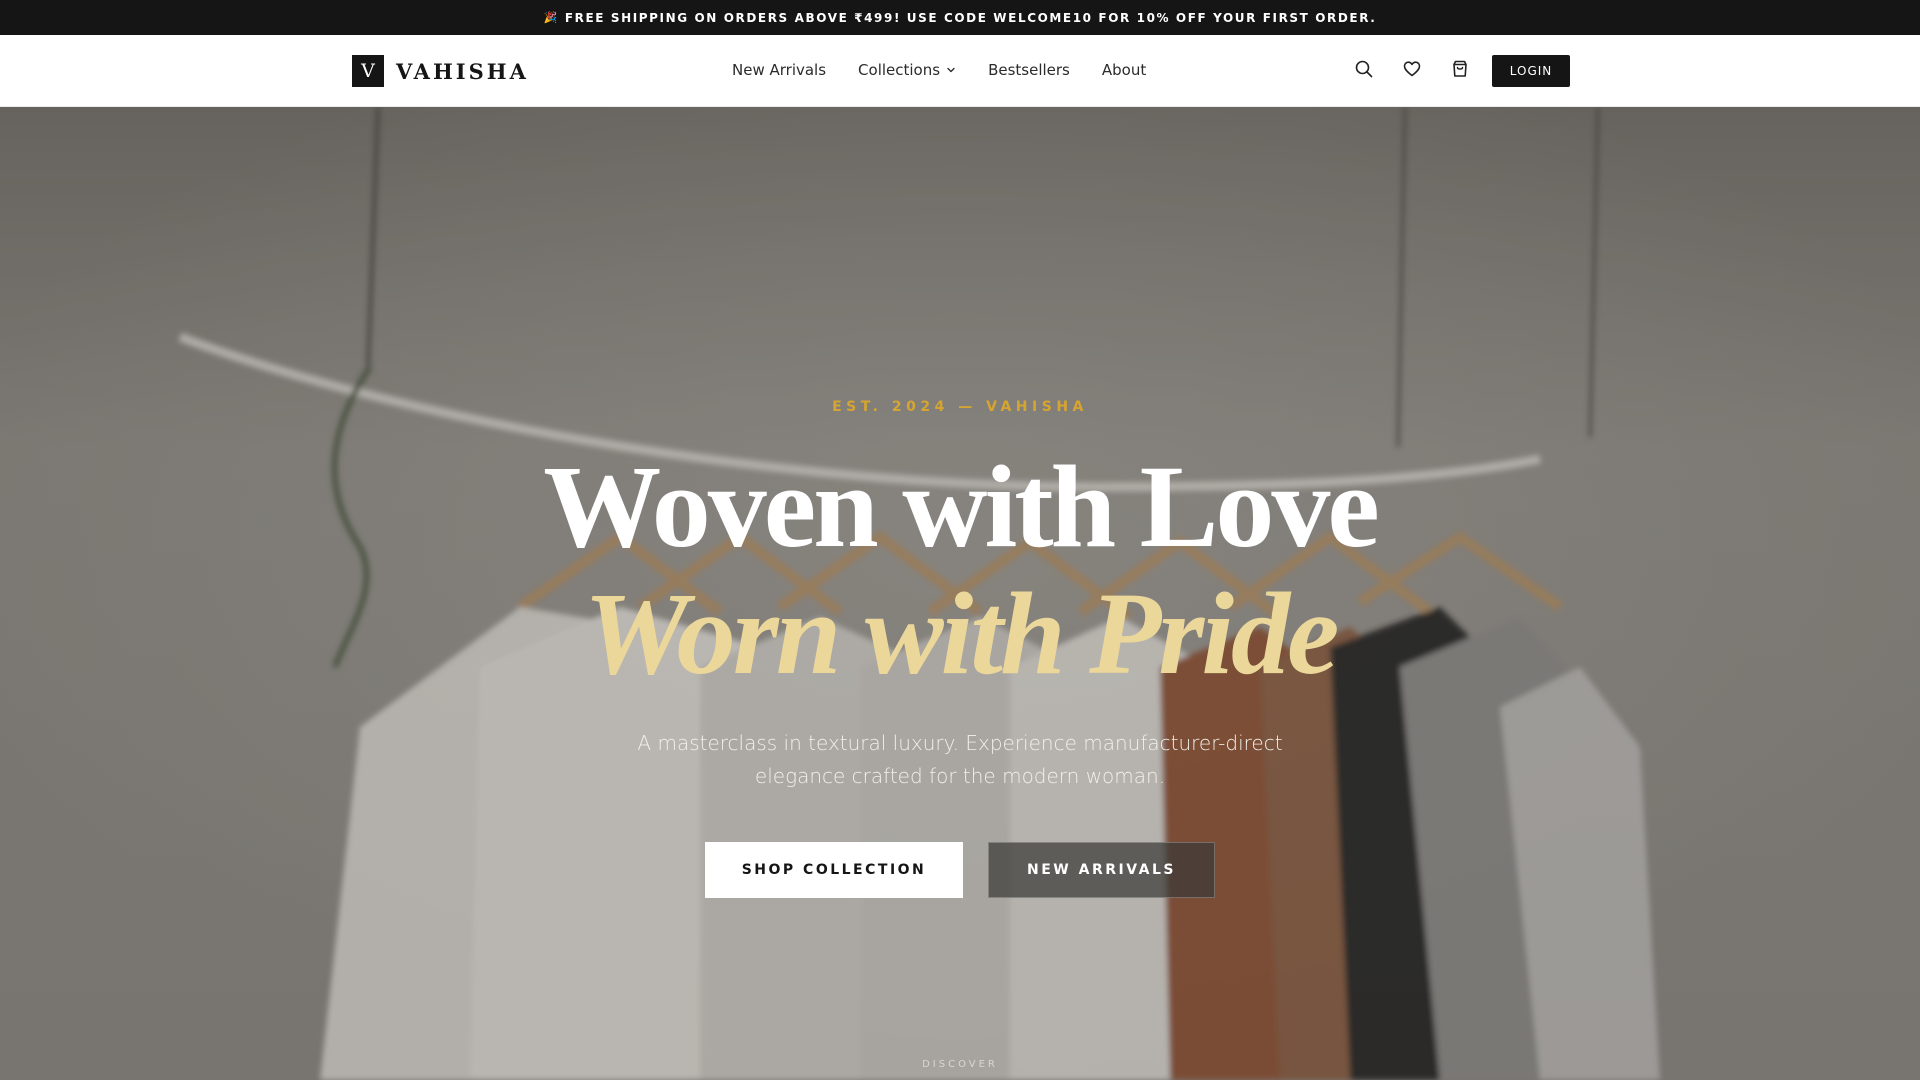 This screenshot has height=1080, width=1920. I want to click on nav-item-label: New Arrivals, so click(779, 70).